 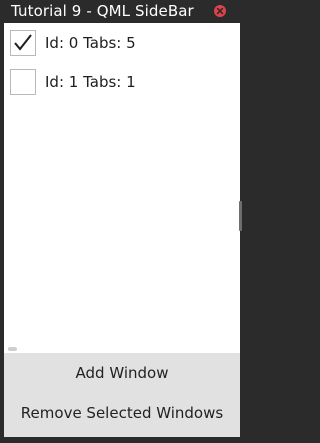 I want to click on horizontal-scrollbar-handle, so click(x=12, y=349).